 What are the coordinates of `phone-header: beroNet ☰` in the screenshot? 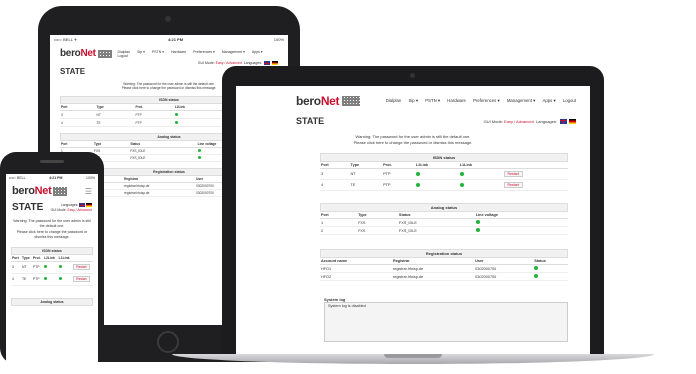 It's located at (52, 191).